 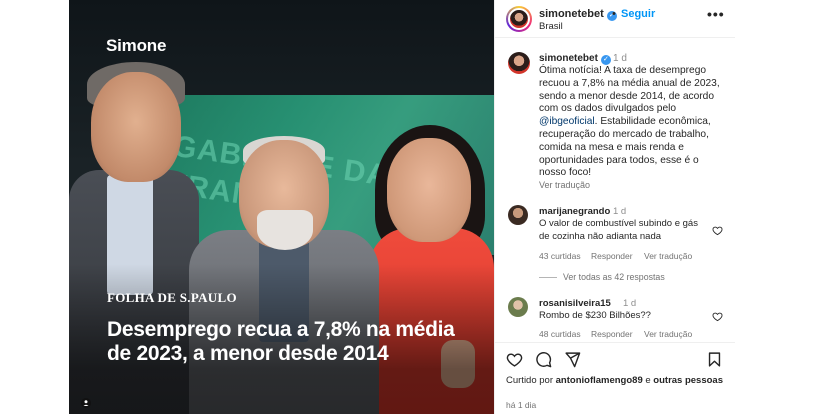 What do you see at coordinates (615, 357) in the screenshot?
I see `action-bar` at bounding box center [615, 357].